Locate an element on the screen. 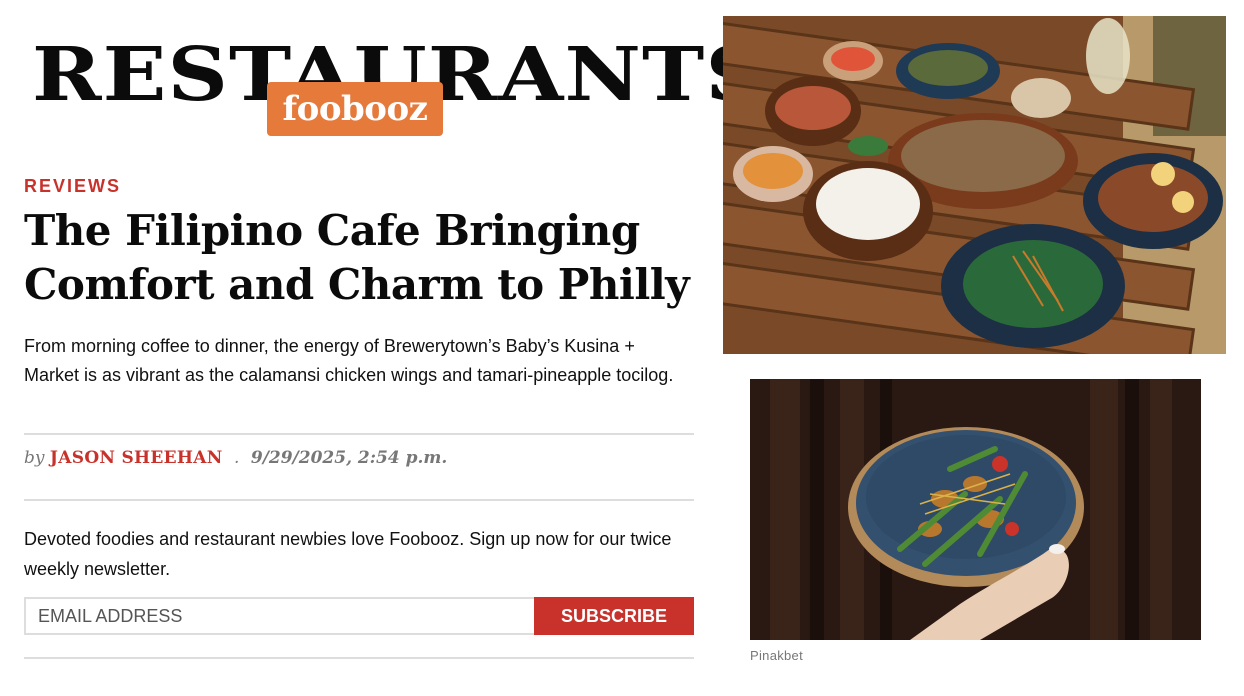 This screenshot has height=696, width=1244. pinakbet-image is located at coordinates (975, 509).